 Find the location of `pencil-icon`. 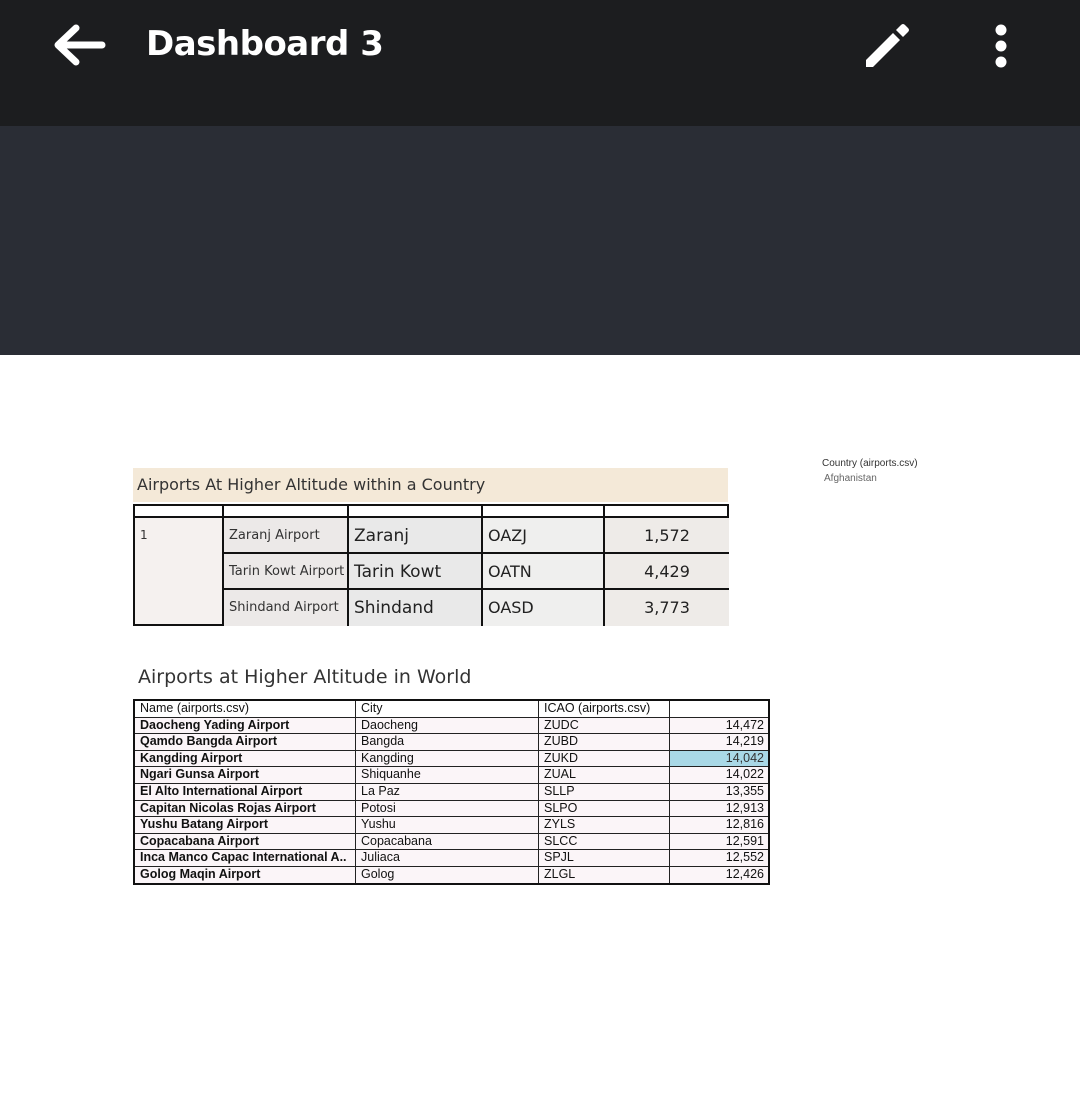

pencil-icon is located at coordinates (887, 45).